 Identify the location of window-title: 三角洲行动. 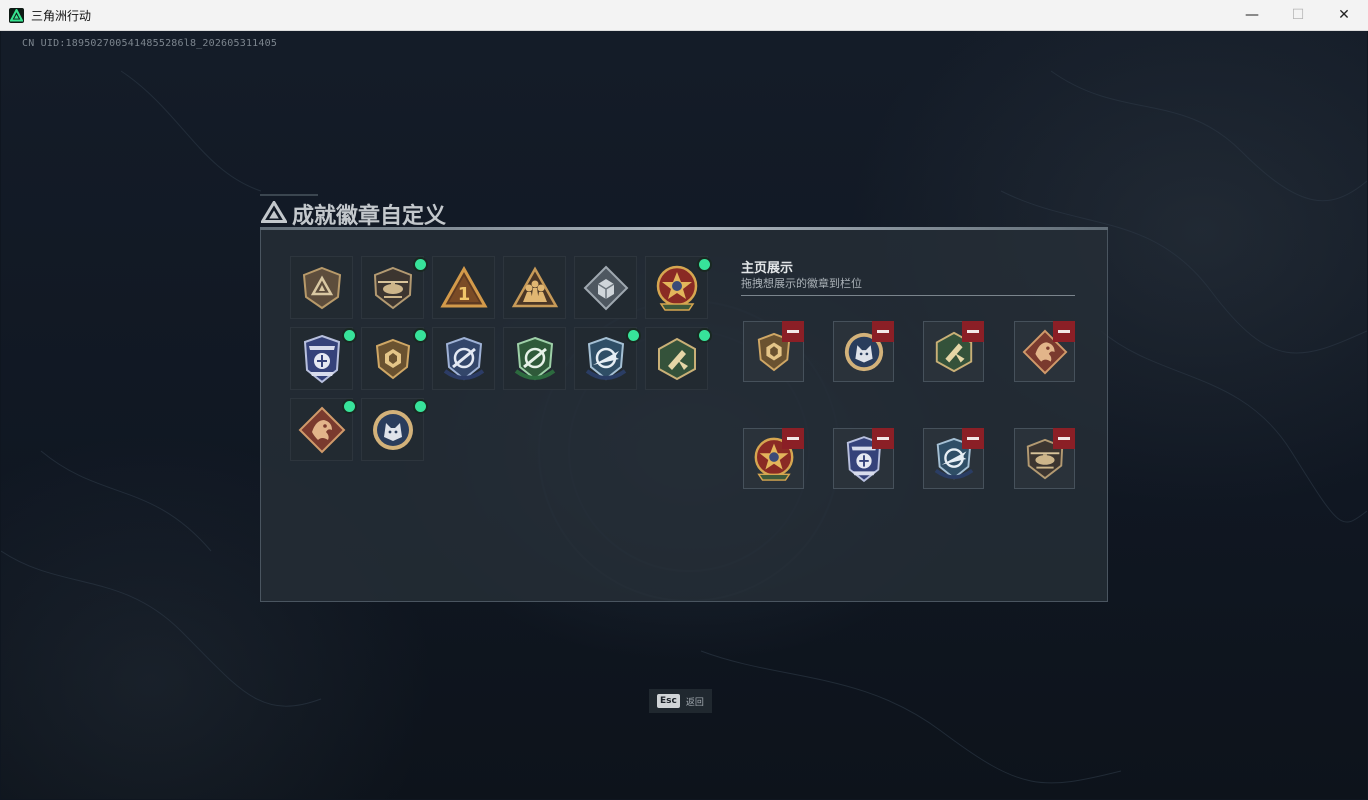
(61, 16).